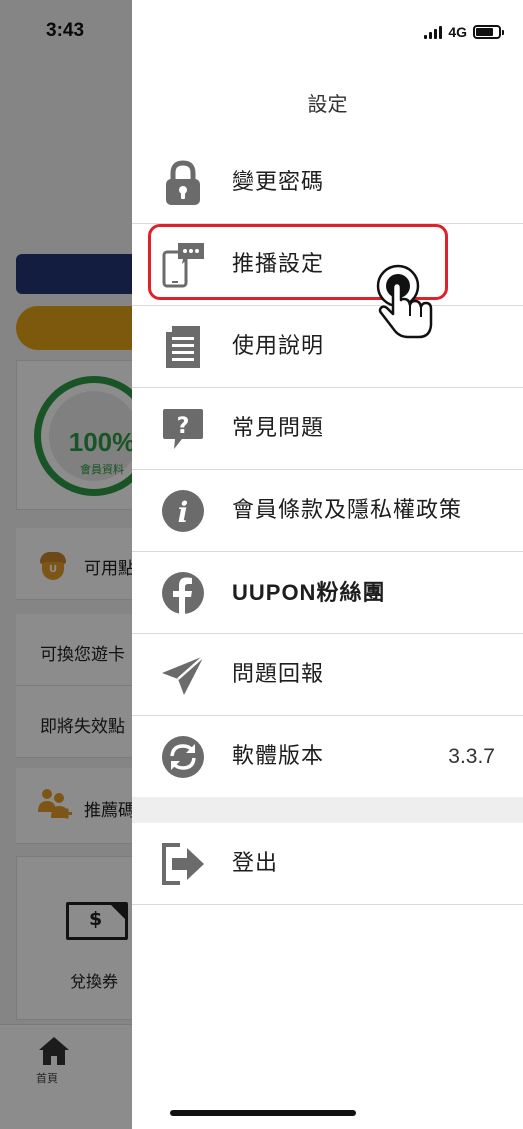 This screenshot has width=523, height=1129. What do you see at coordinates (327, 757) in the screenshot?
I see `menu-item-version: 軟體版本 3.3.7` at bounding box center [327, 757].